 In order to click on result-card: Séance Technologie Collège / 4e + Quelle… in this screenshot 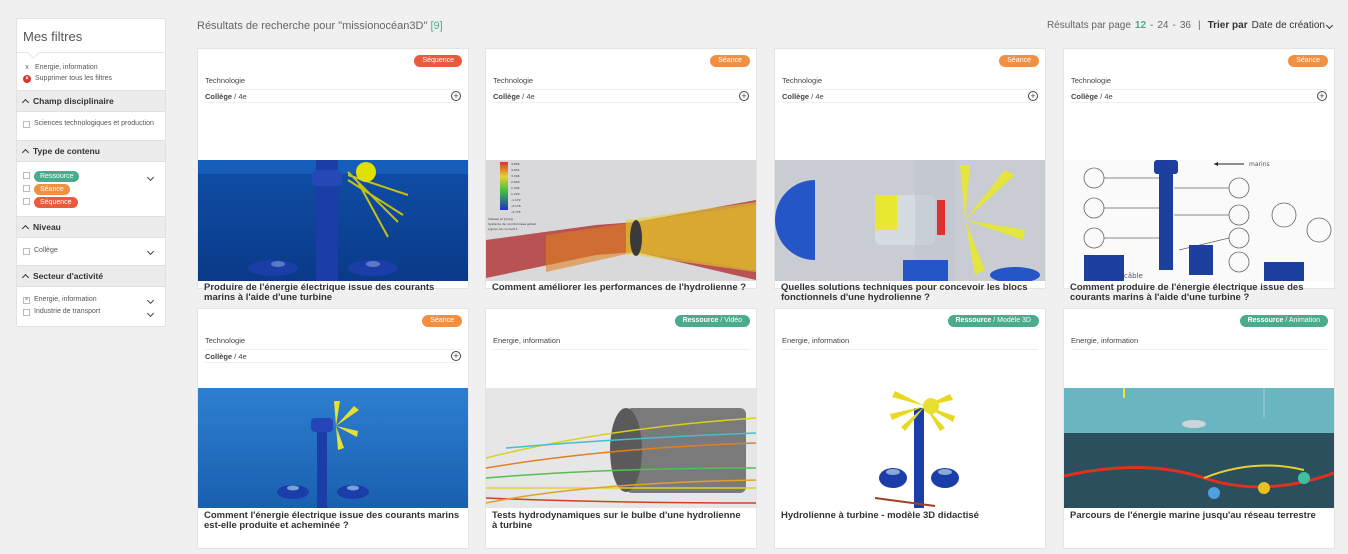, I will do `click(910, 175)`.